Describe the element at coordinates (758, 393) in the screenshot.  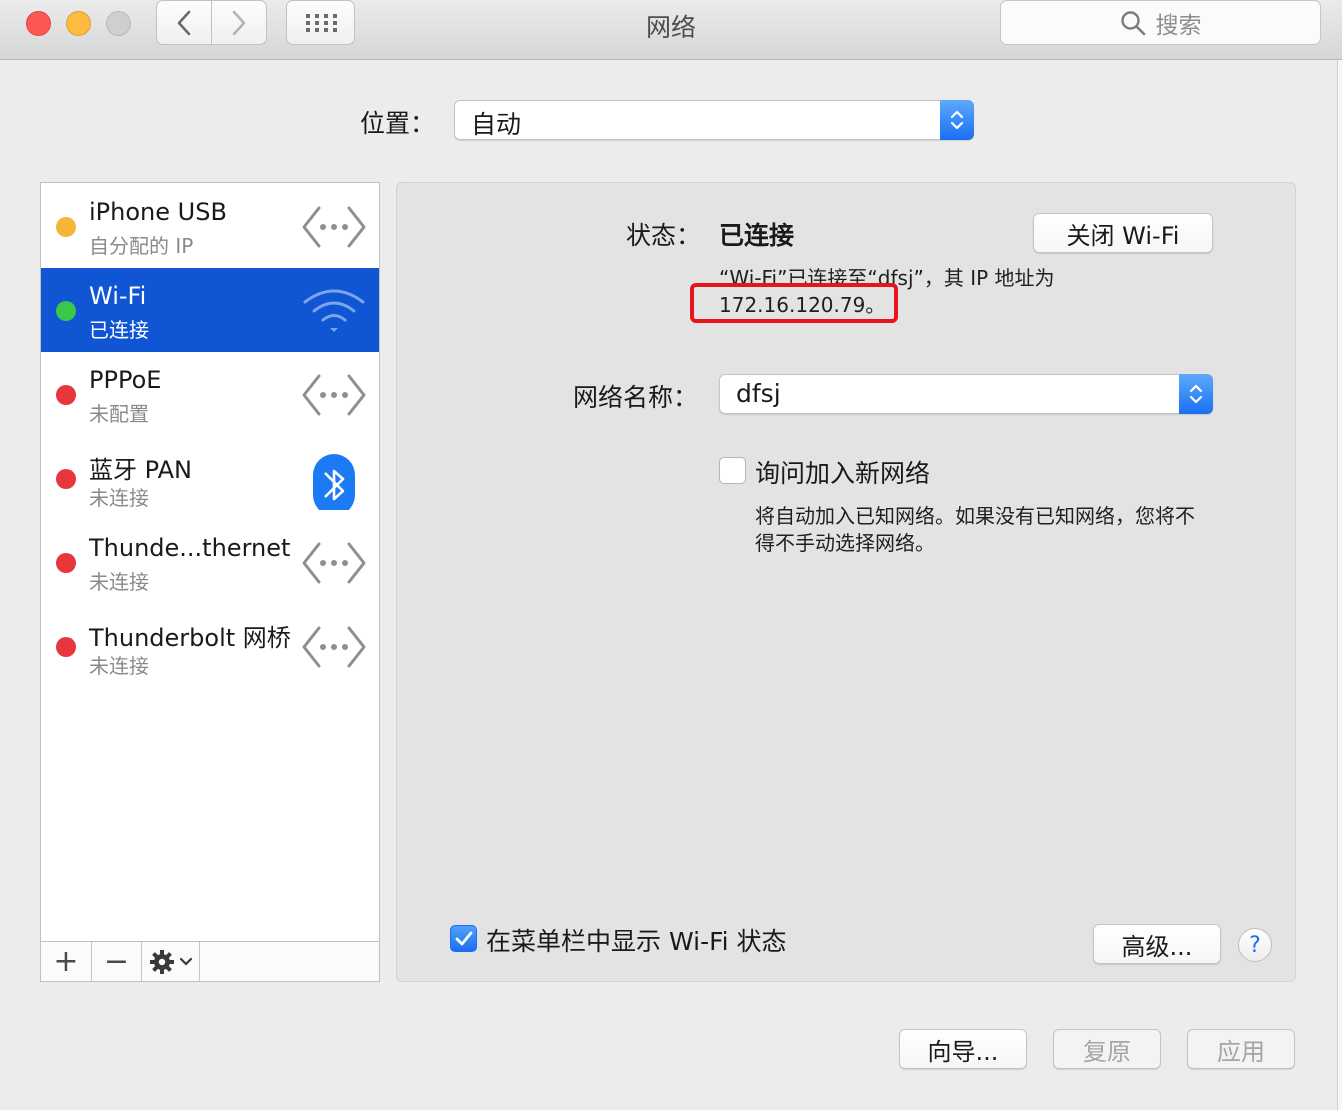
I see `network-name-value: dfsj` at that location.